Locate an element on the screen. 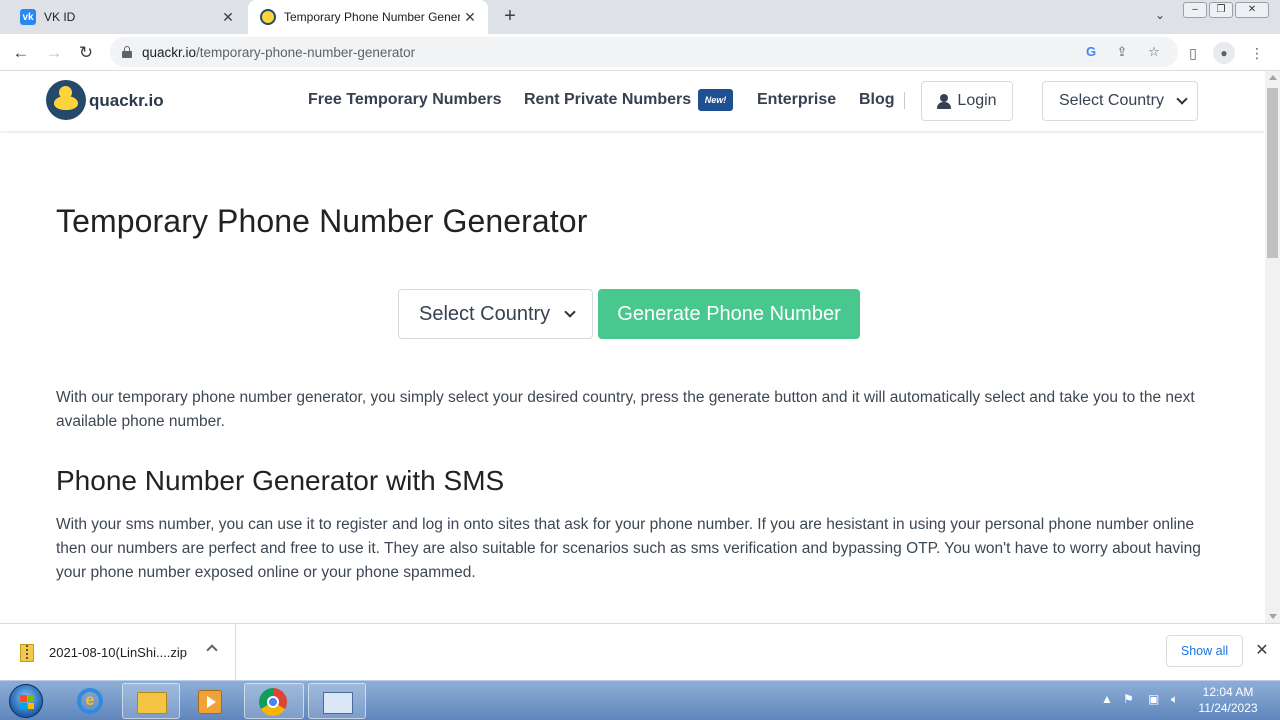  url-path: /temporary-phone-number-generator is located at coordinates (306, 52).